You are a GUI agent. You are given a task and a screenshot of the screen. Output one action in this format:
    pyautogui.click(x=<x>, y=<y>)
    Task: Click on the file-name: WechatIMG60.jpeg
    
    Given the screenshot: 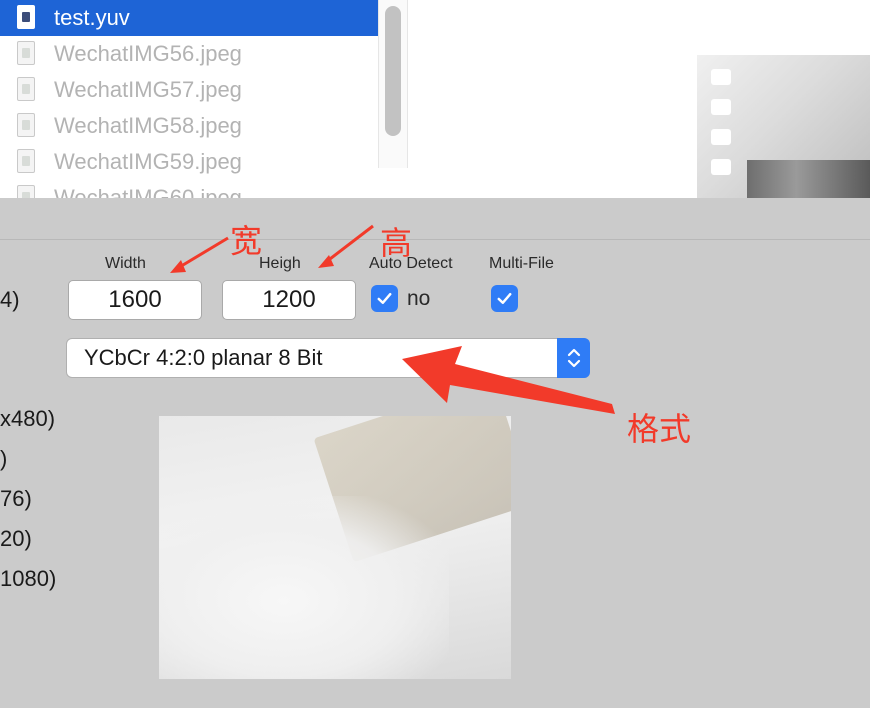 What is the action you would take?
    pyautogui.click(x=148, y=191)
    